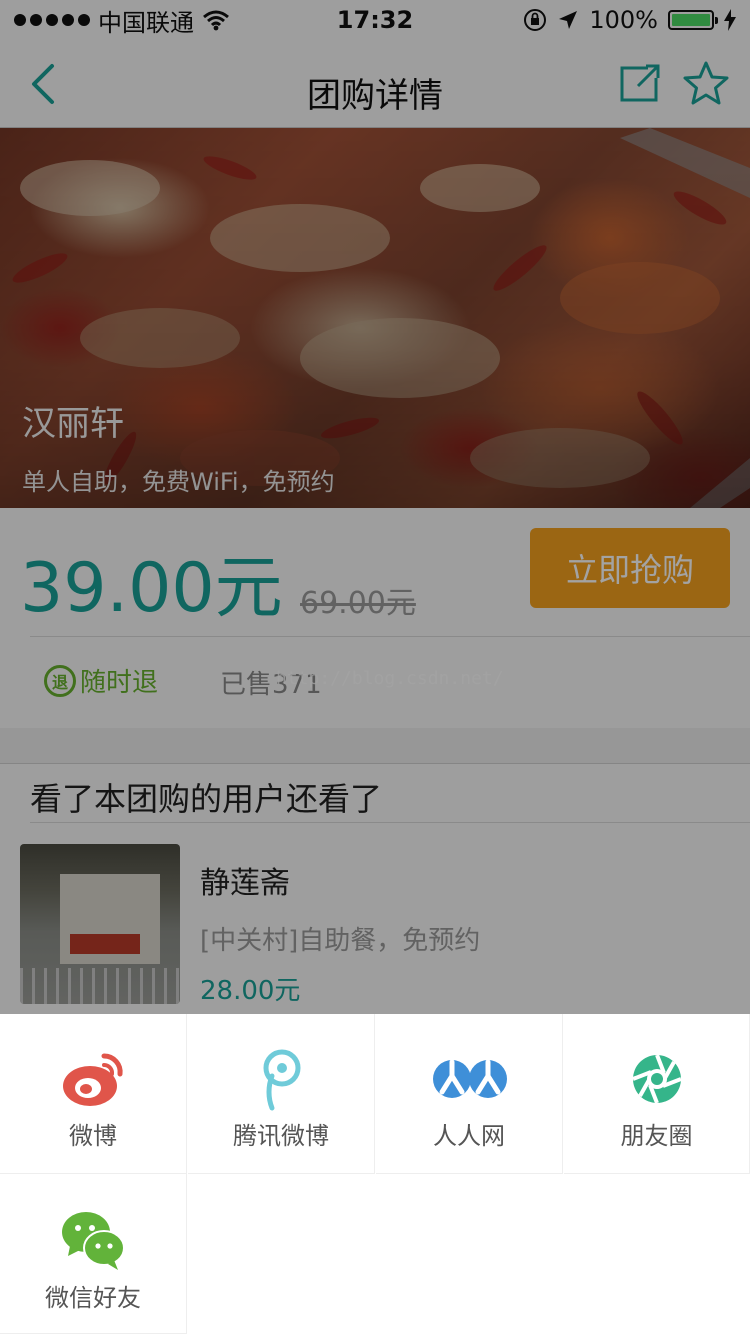 The height and width of the screenshot is (1334, 750). What do you see at coordinates (93, 1241) in the screenshot?
I see `wechat-icon` at bounding box center [93, 1241].